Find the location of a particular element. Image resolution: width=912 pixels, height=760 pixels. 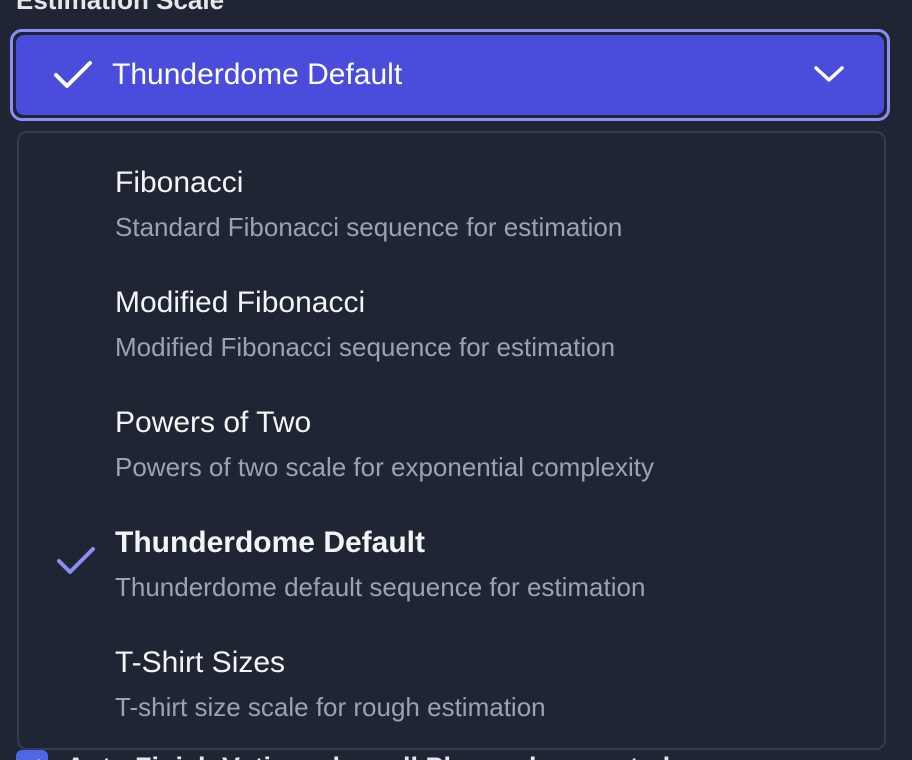

option-description: T-shirt size scale for rough estimation is located at coordinates (330, 707).